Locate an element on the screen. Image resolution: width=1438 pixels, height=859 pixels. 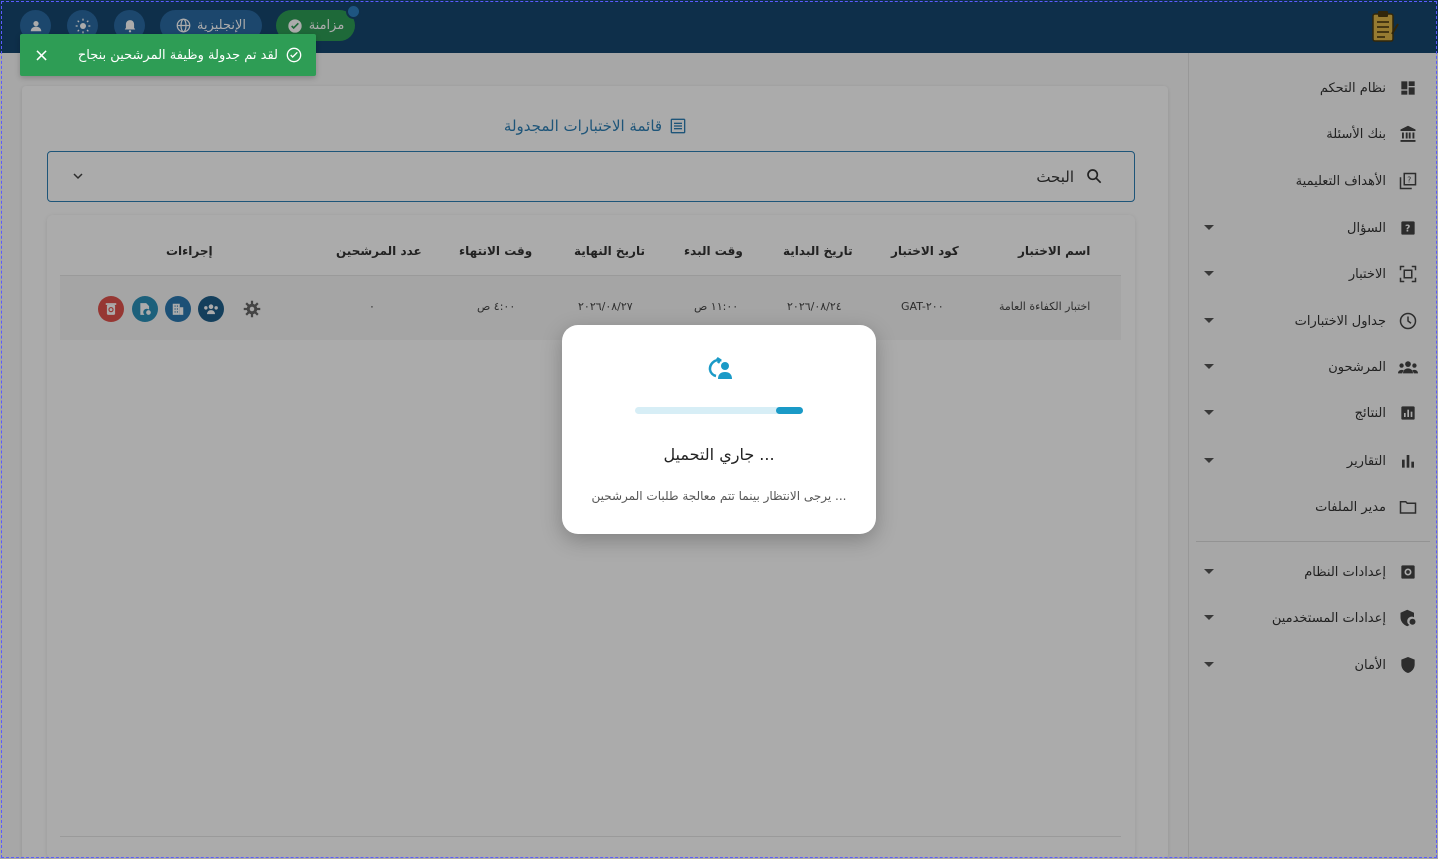
check-circle-icon is located at coordinates (294, 55).